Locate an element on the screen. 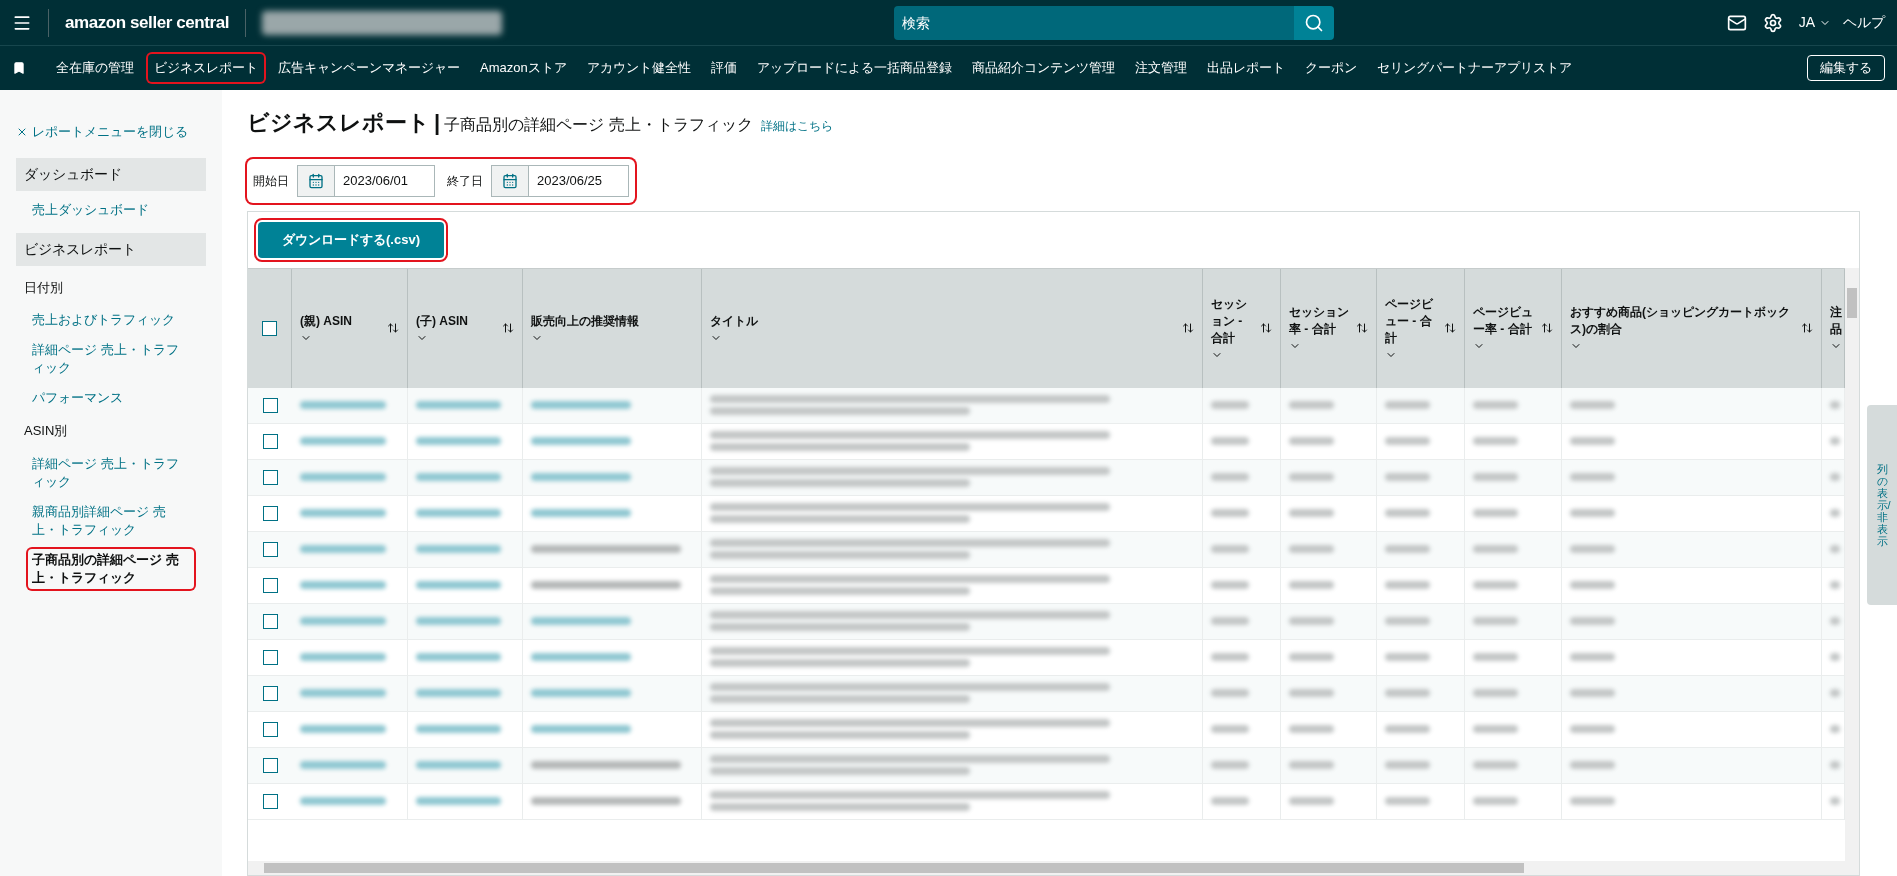 The width and height of the screenshot is (1897, 876). nav-item: 出品レポート is located at coordinates (1245, 68).